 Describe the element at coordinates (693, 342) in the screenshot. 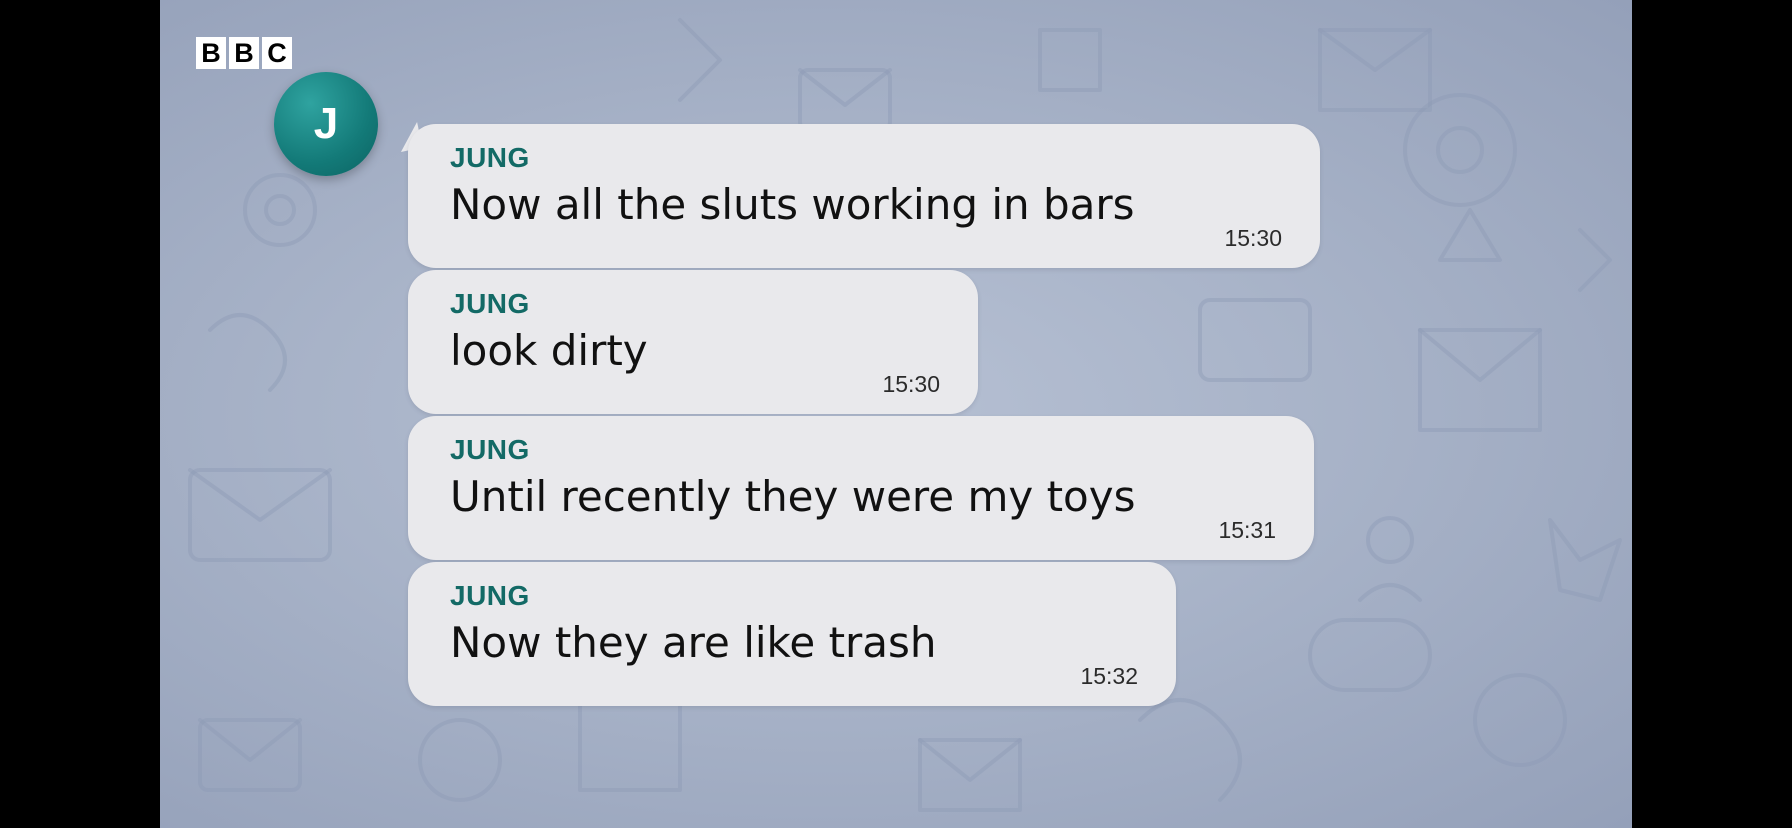

I see `message-bubble: JUNG look dirty 15:30` at that location.